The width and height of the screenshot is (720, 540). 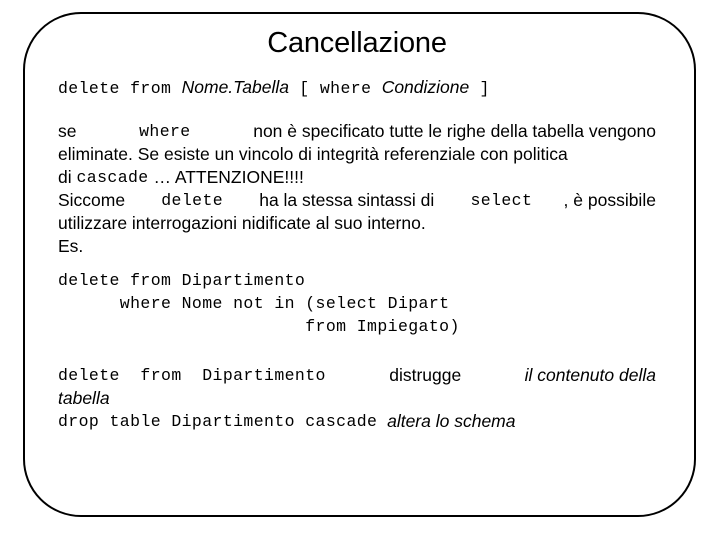 What do you see at coordinates (609, 200) in the screenshot?
I see `p2-l1-text-c: , è possibile` at bounding box center [609, 200].